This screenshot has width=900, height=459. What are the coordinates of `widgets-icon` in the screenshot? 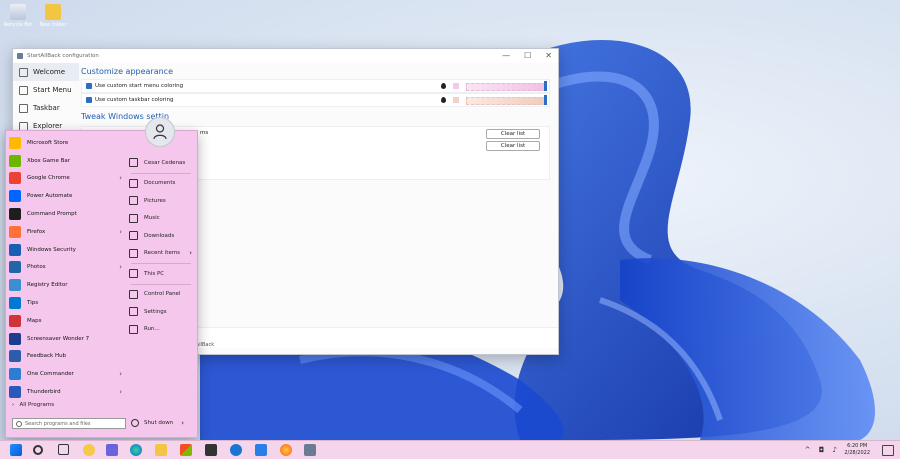 It's located at (89, 450).